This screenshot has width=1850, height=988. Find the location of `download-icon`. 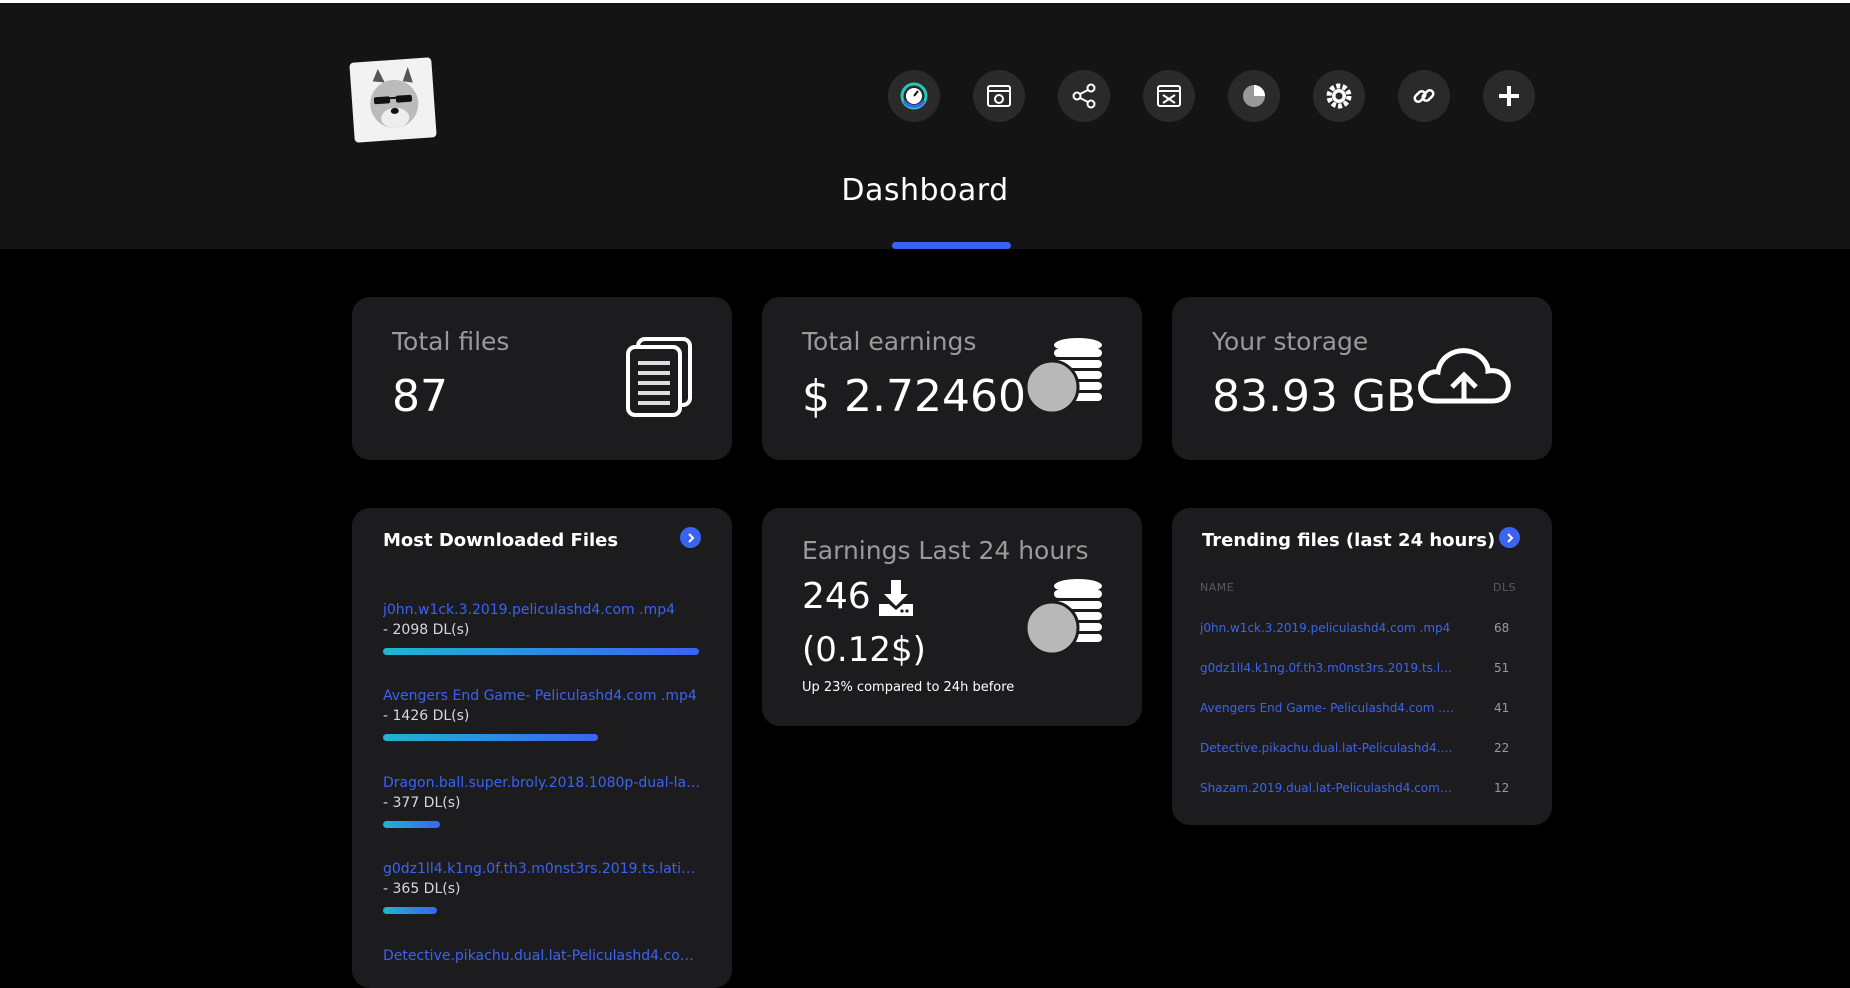

download-icon is located at coordinates (896, 598).